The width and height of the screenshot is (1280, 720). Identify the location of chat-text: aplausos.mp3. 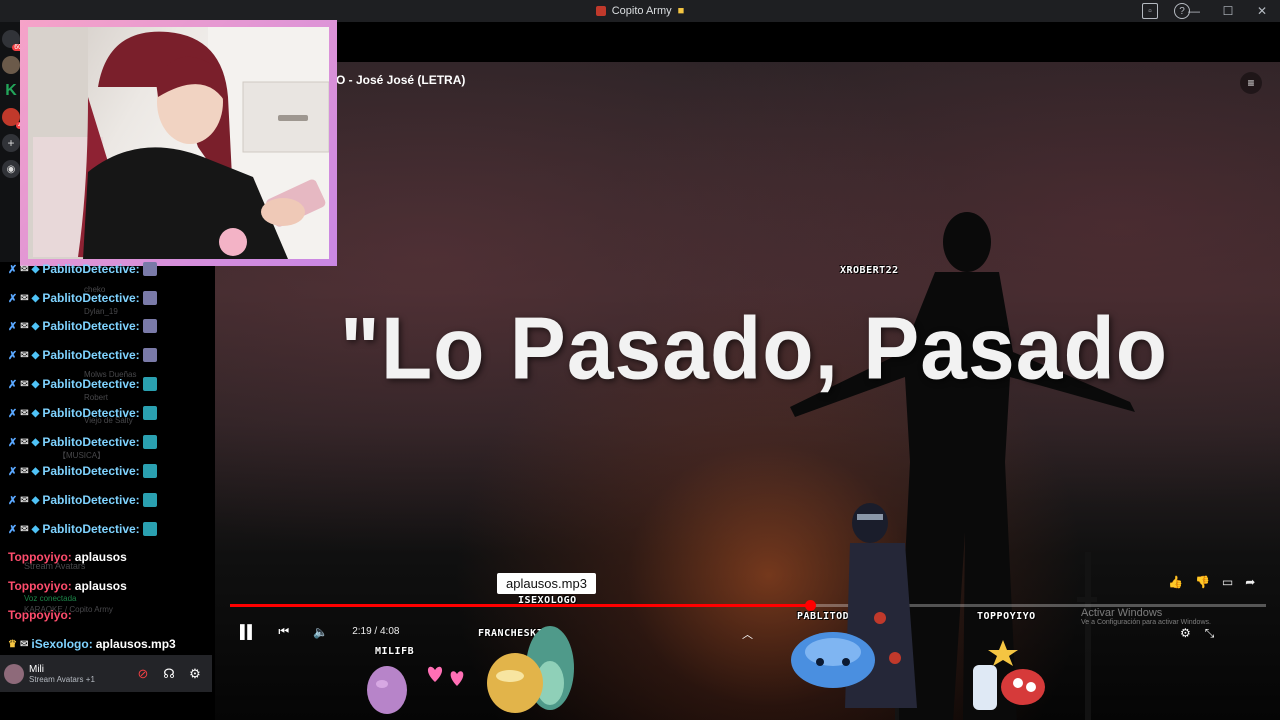
(135, 644).